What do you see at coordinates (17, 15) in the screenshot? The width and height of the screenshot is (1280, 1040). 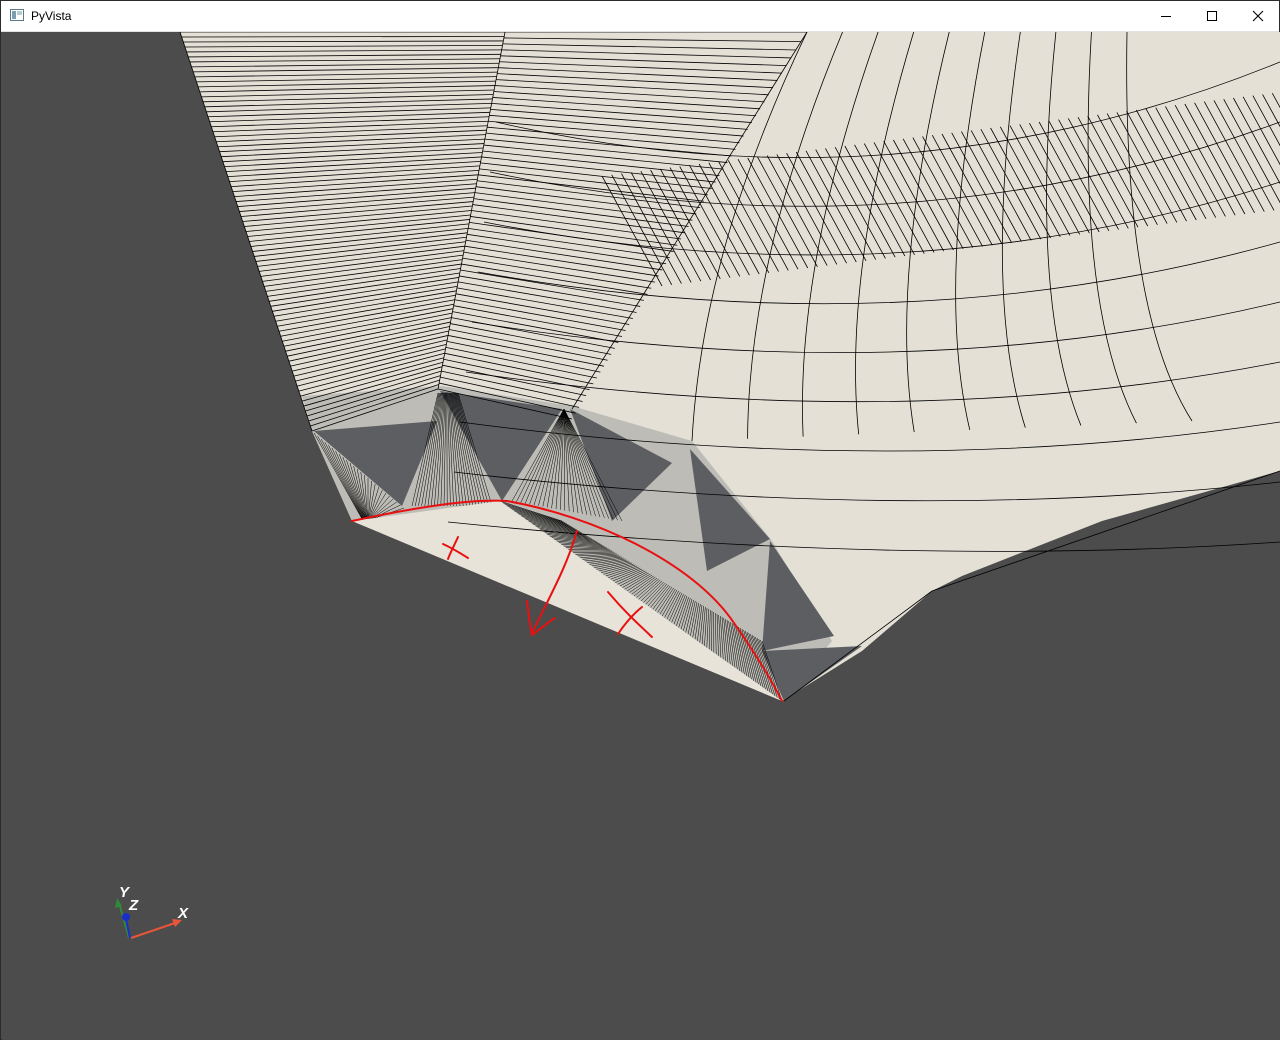 I see `app-icon` at bounding box center [17, 15].